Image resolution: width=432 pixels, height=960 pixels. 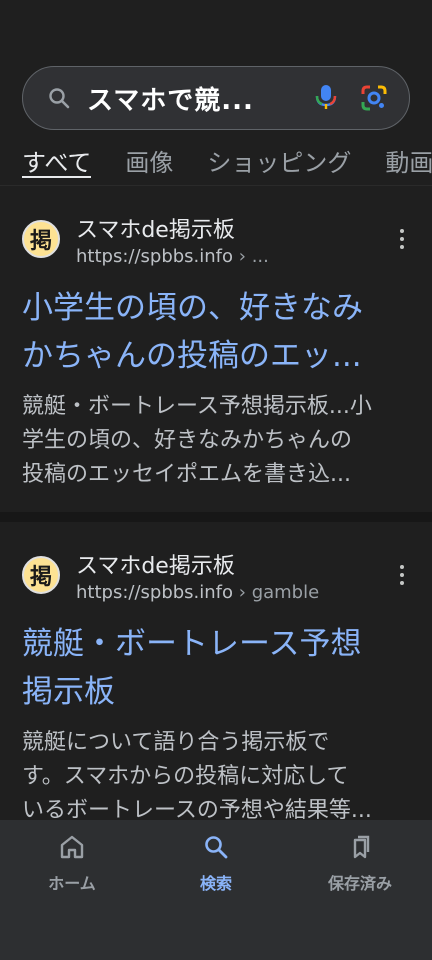 I want to click on tab-images: 画像, so click(x=149, y=162).